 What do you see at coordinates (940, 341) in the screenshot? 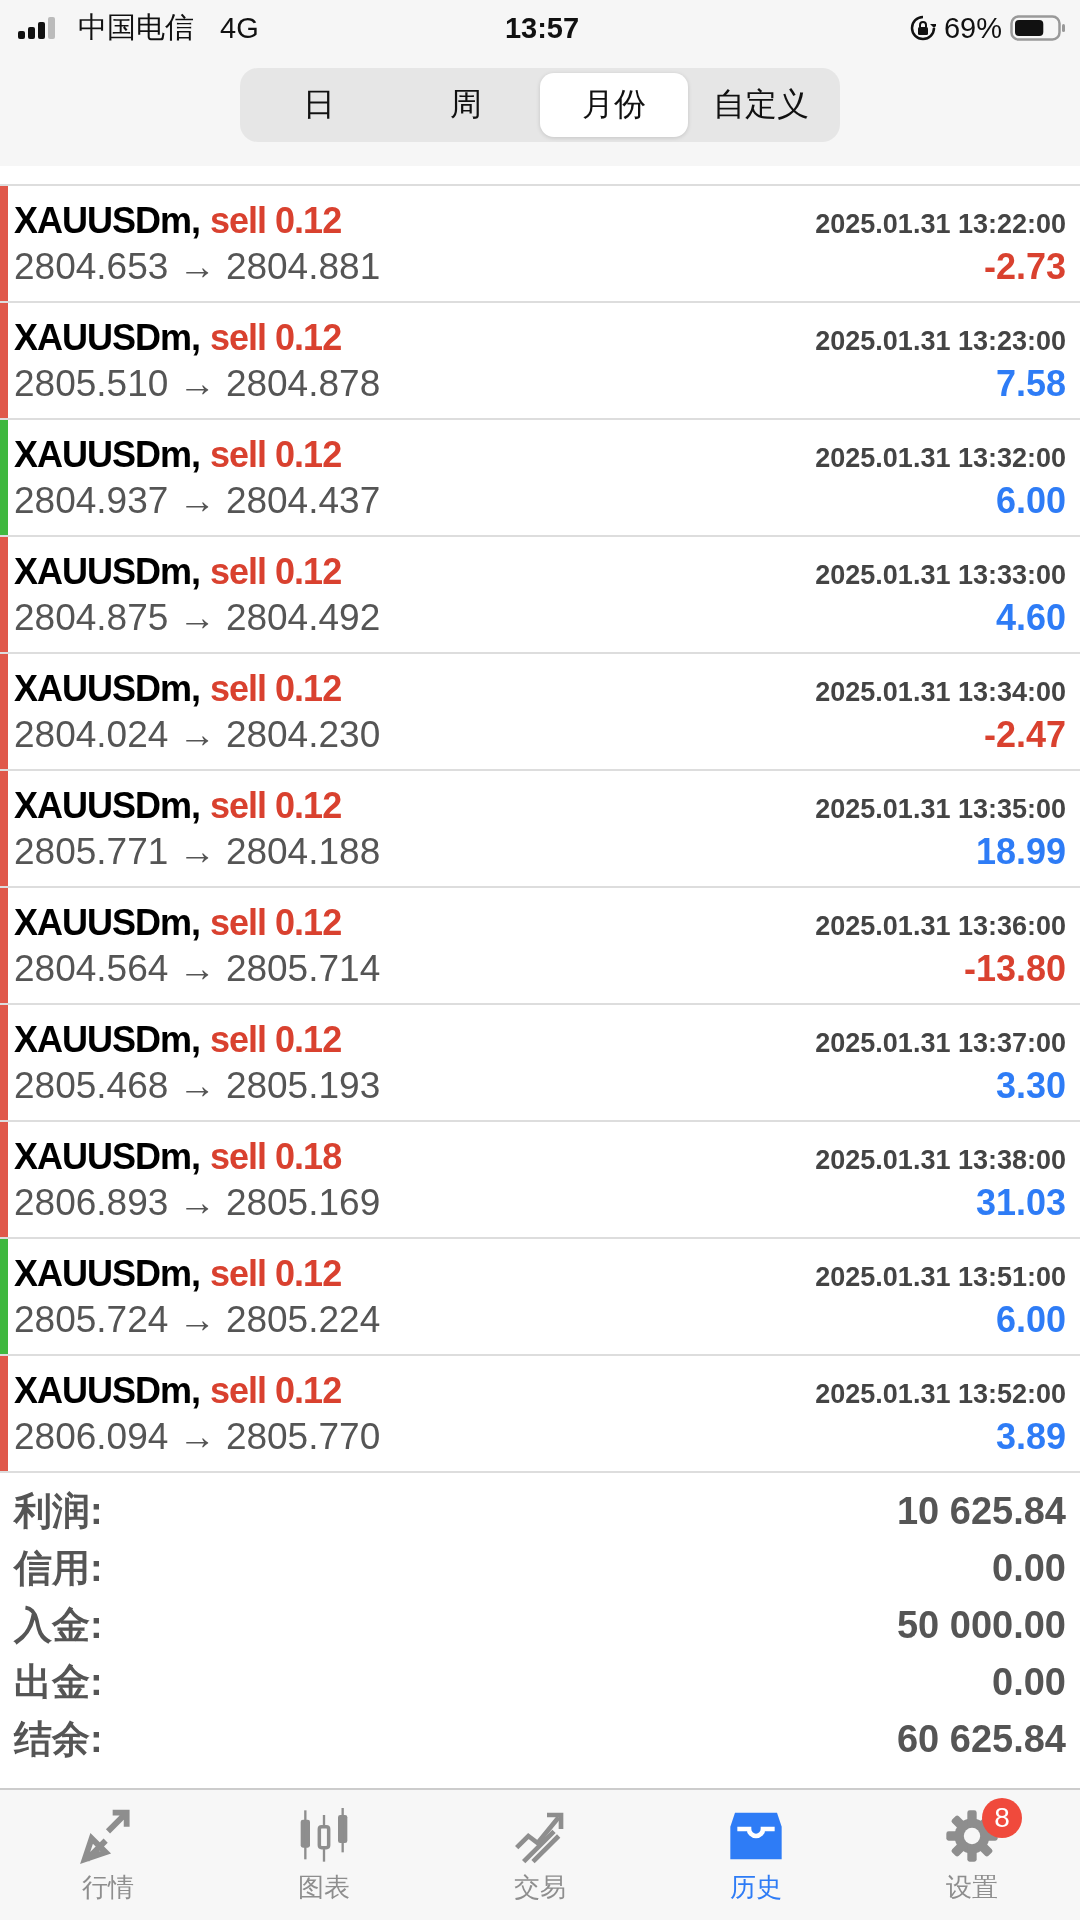
I see `deal-time: 2025.01.31 13:23:00` at bounding box center [940, 341].